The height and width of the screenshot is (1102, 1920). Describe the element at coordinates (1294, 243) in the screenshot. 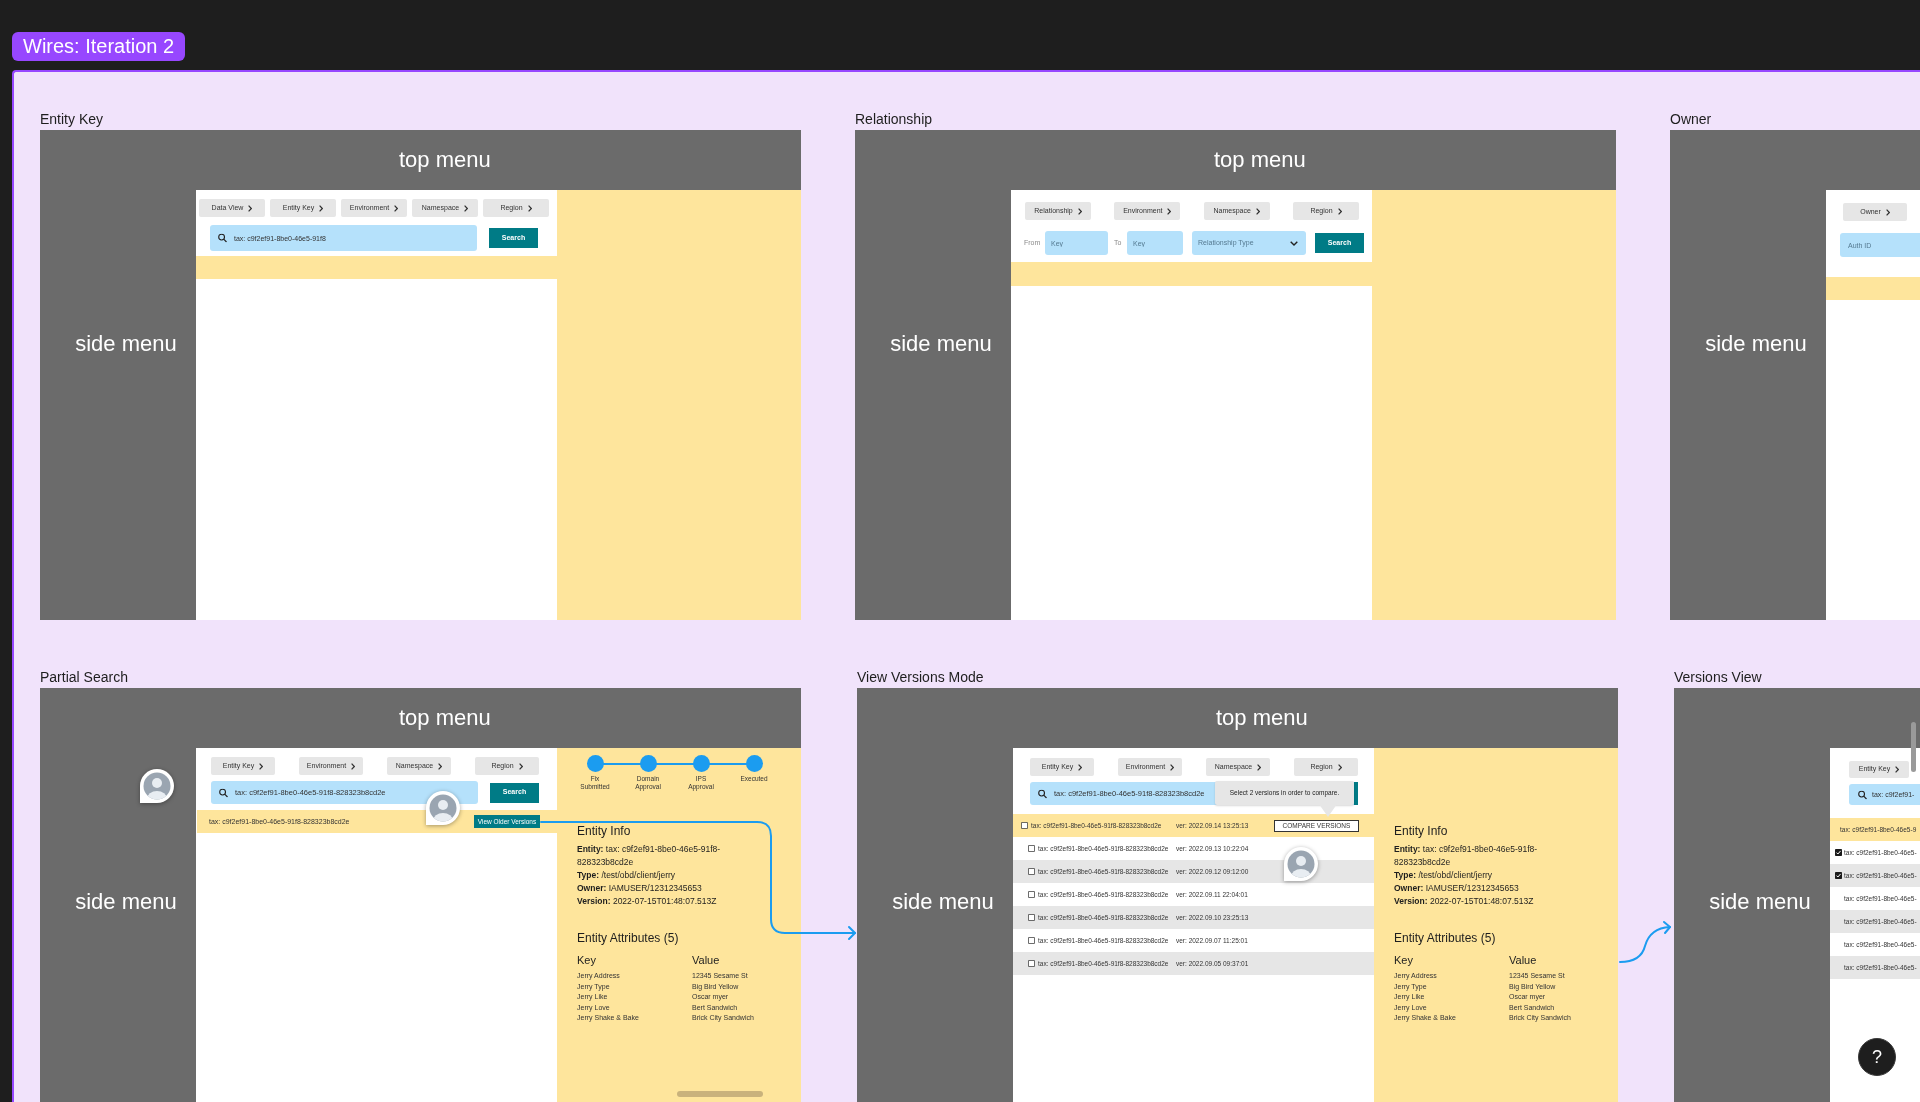

I see `chevron-down-icon` at that location.